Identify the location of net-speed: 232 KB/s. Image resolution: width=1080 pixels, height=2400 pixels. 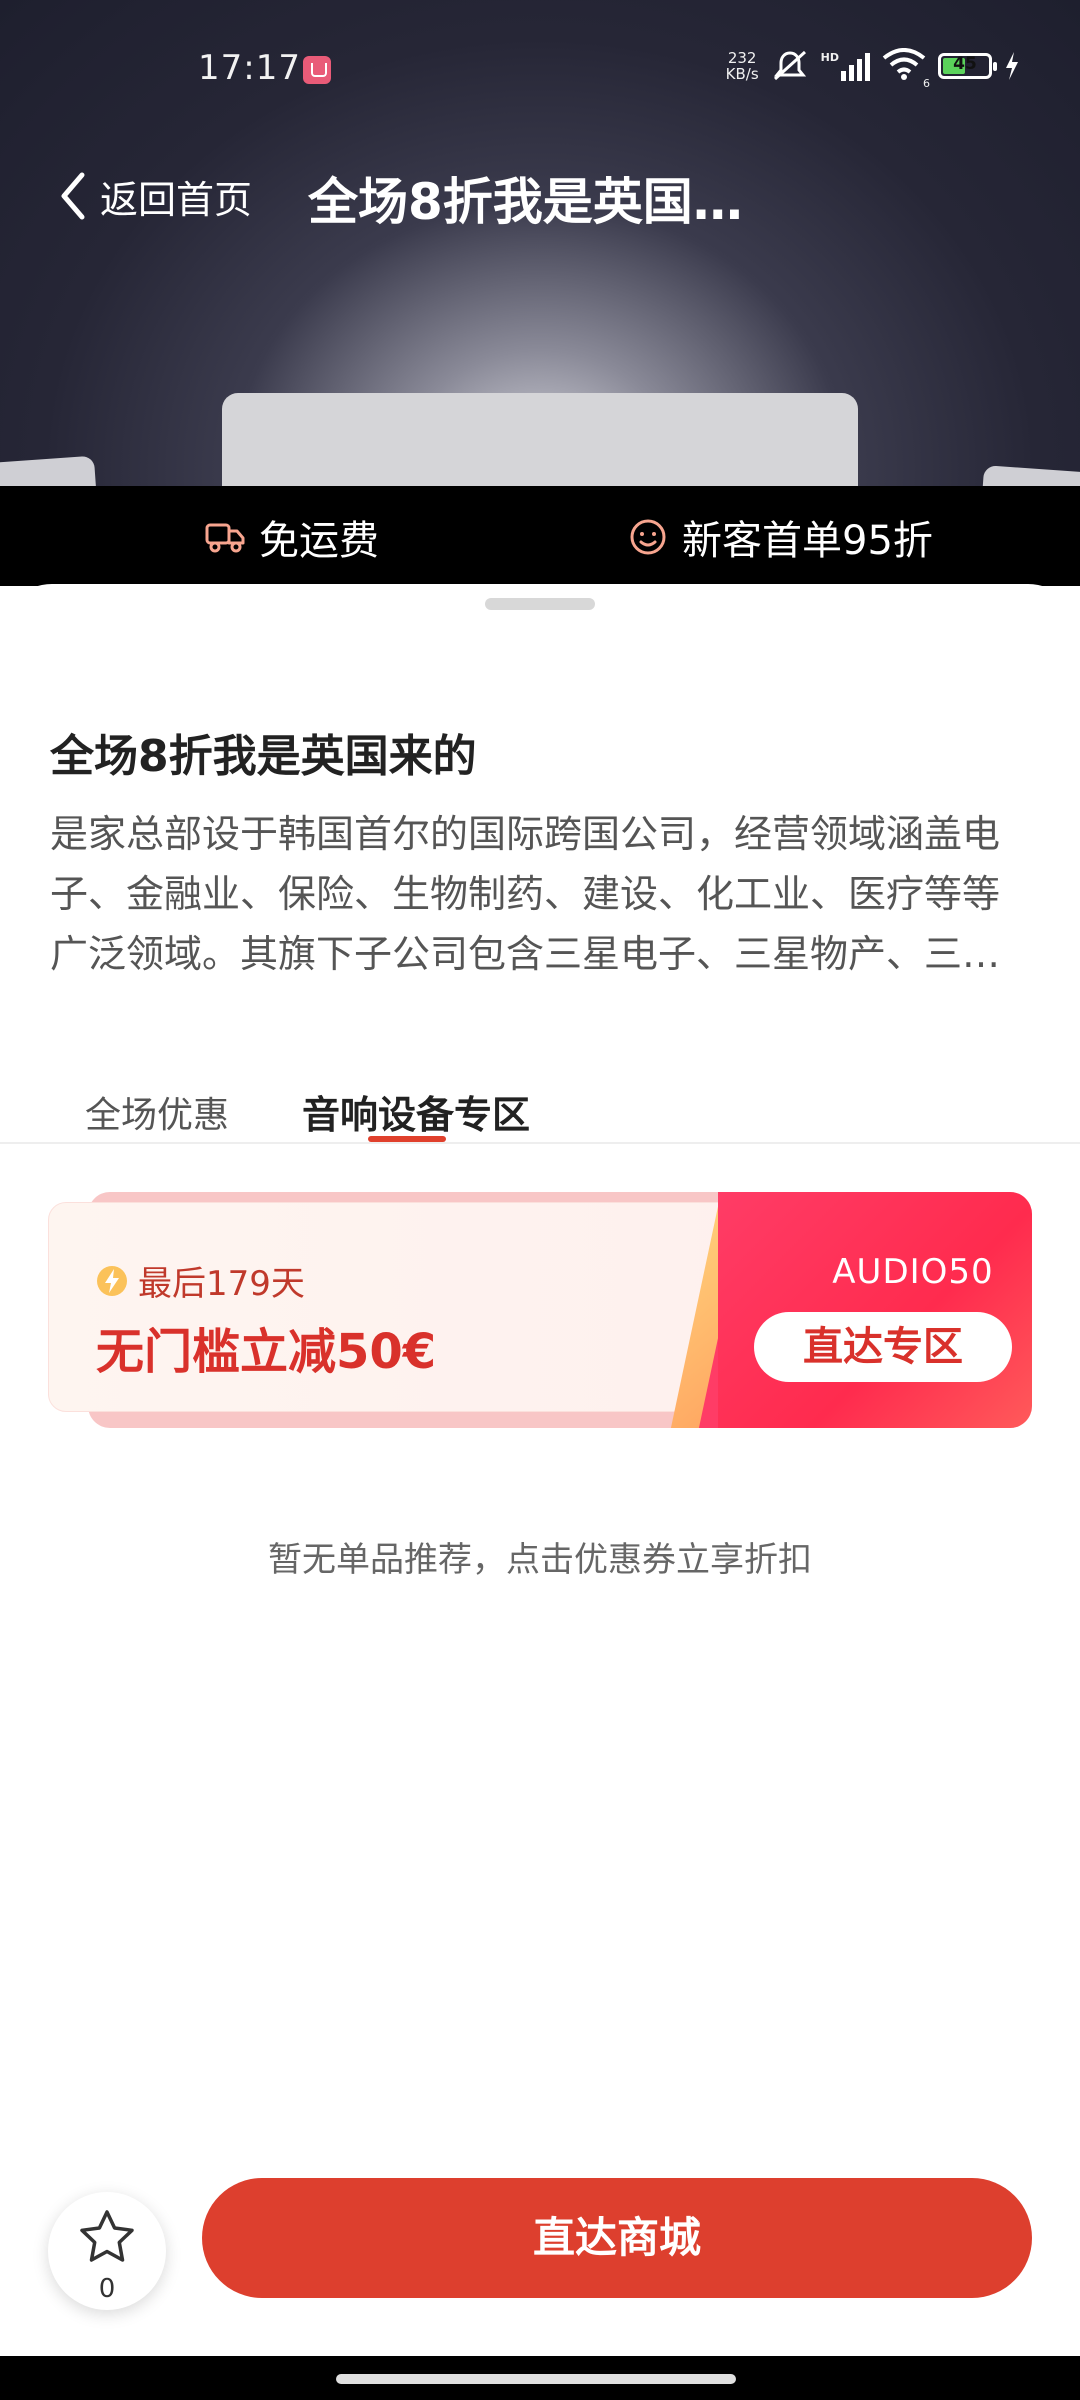
(742, 66).